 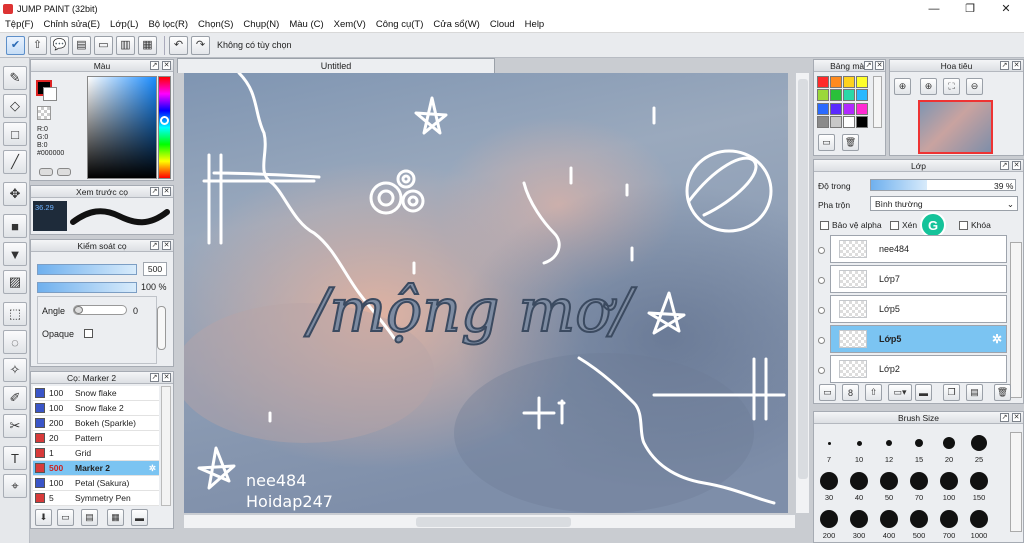 I want to click on line-tool-icon: ╱, so click(x=15, y=162).